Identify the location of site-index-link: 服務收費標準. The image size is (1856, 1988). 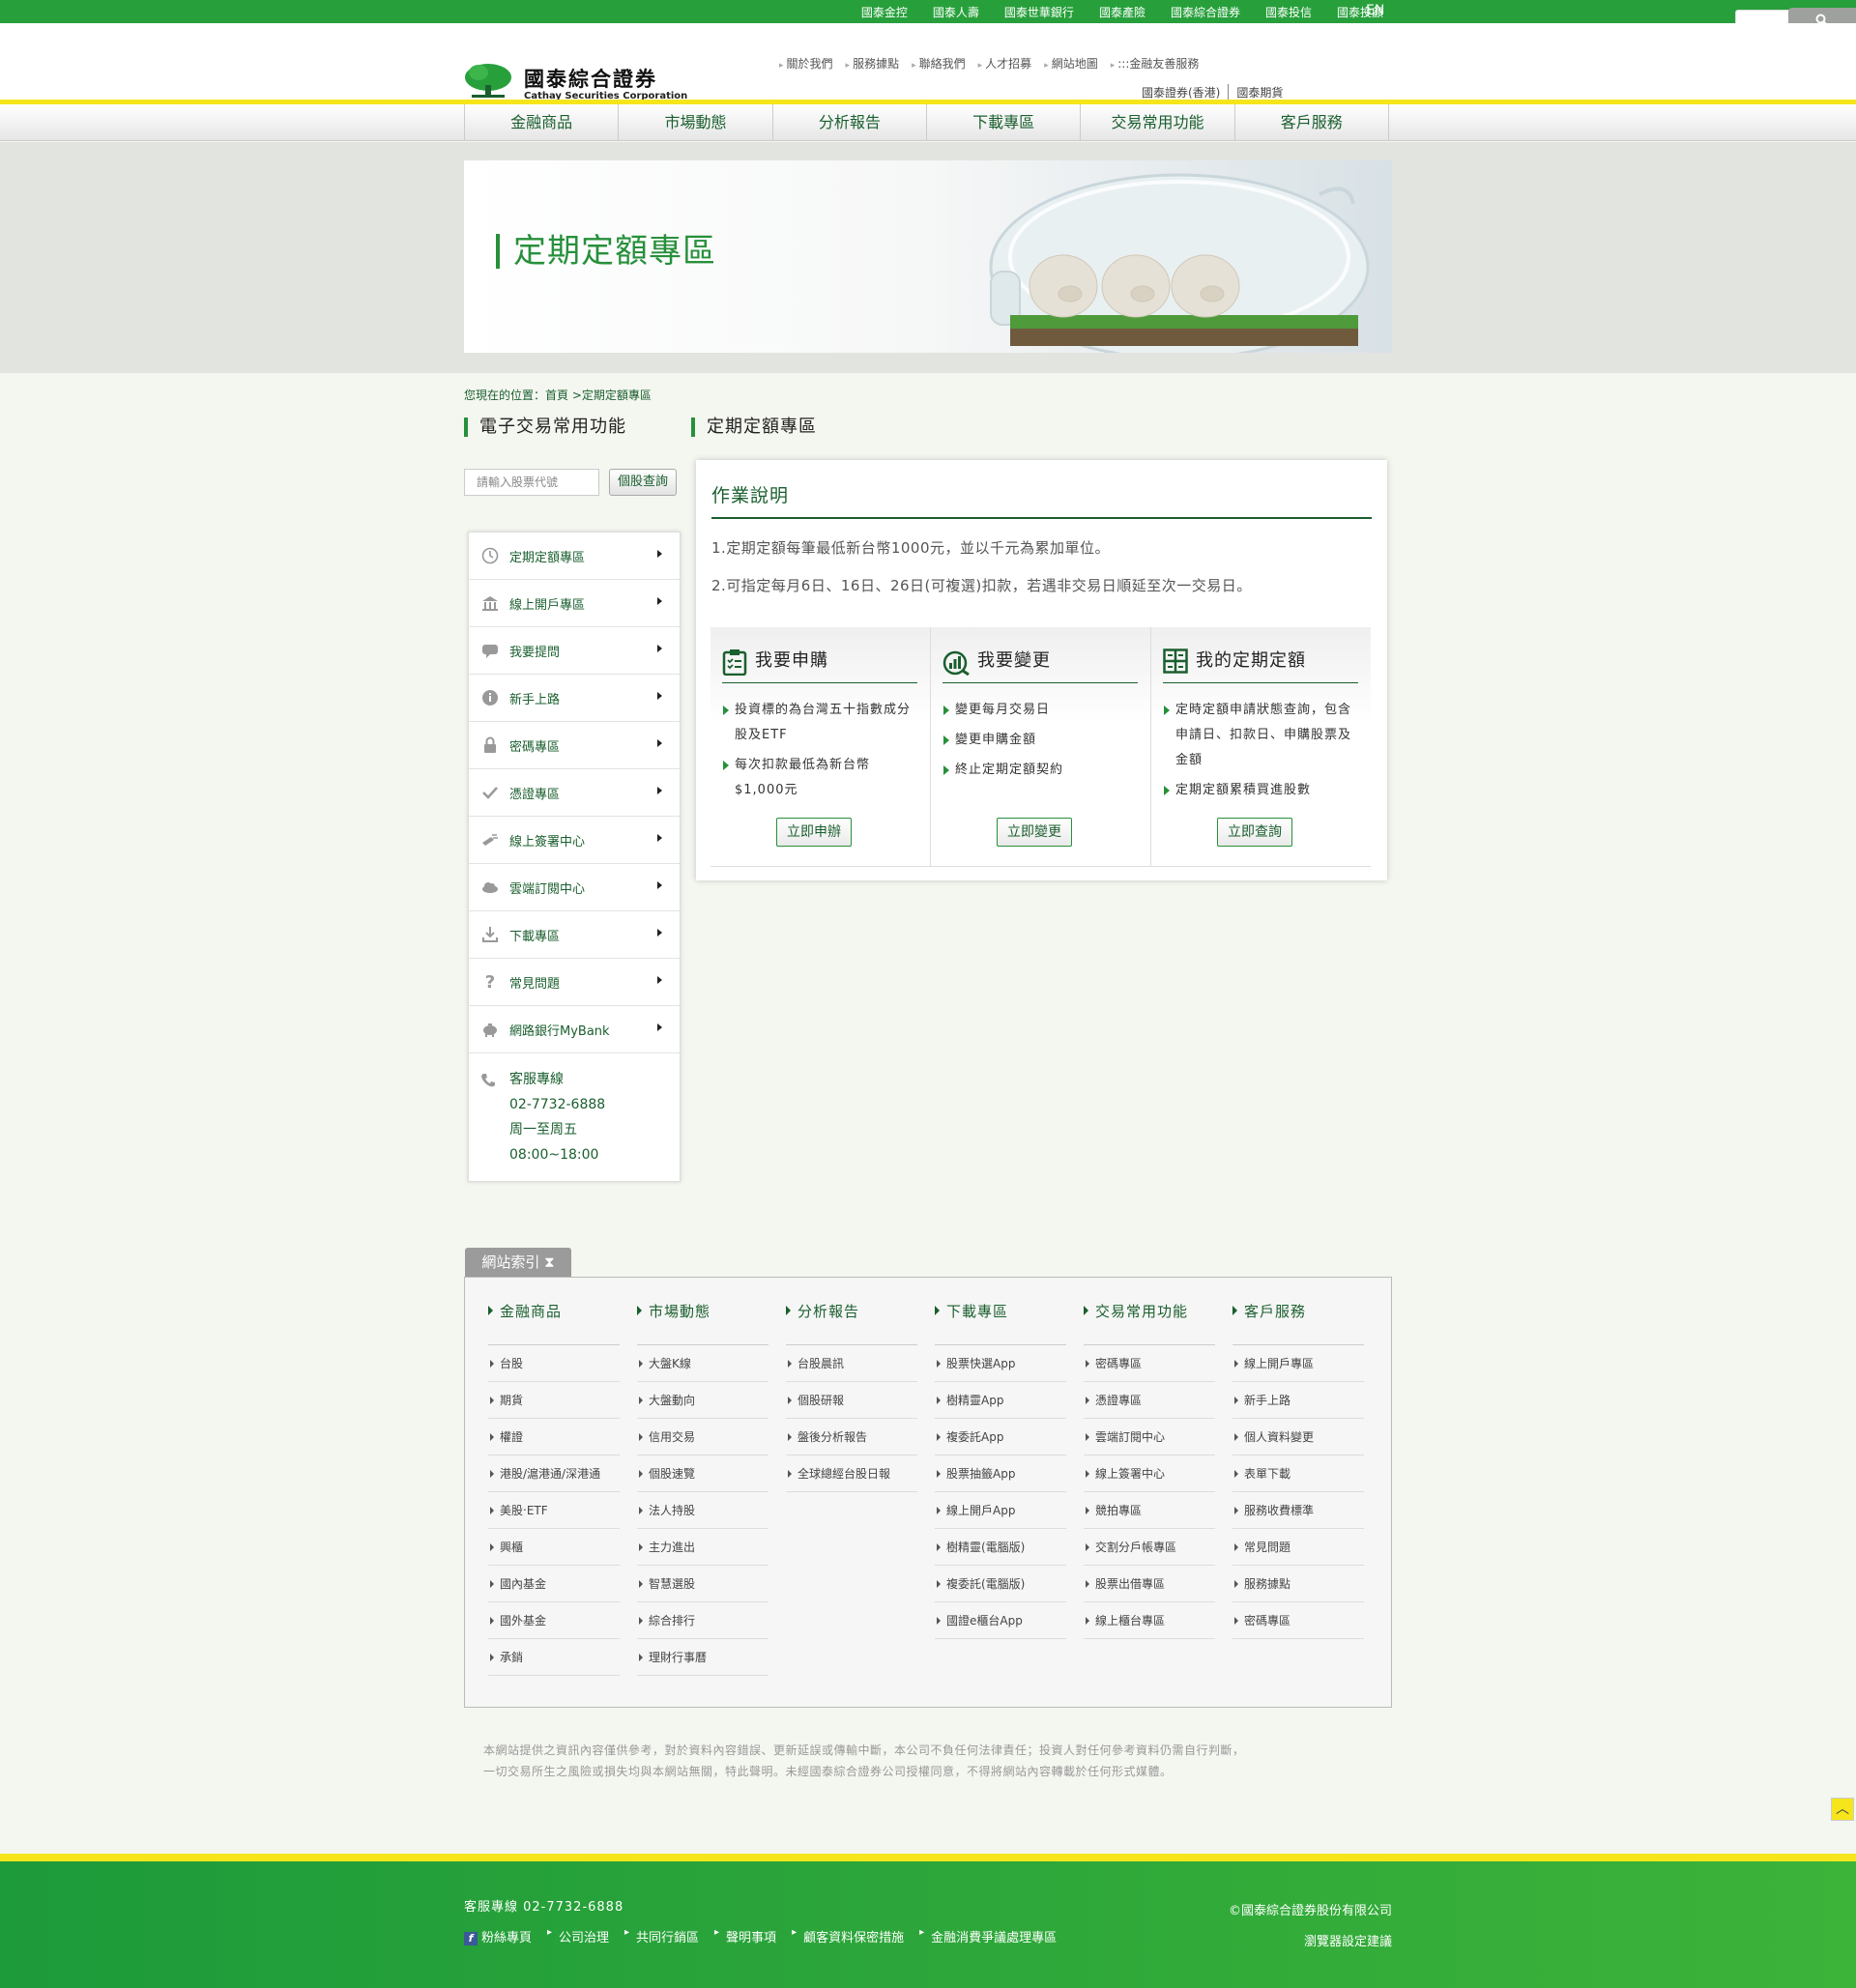
(1298, 1510).